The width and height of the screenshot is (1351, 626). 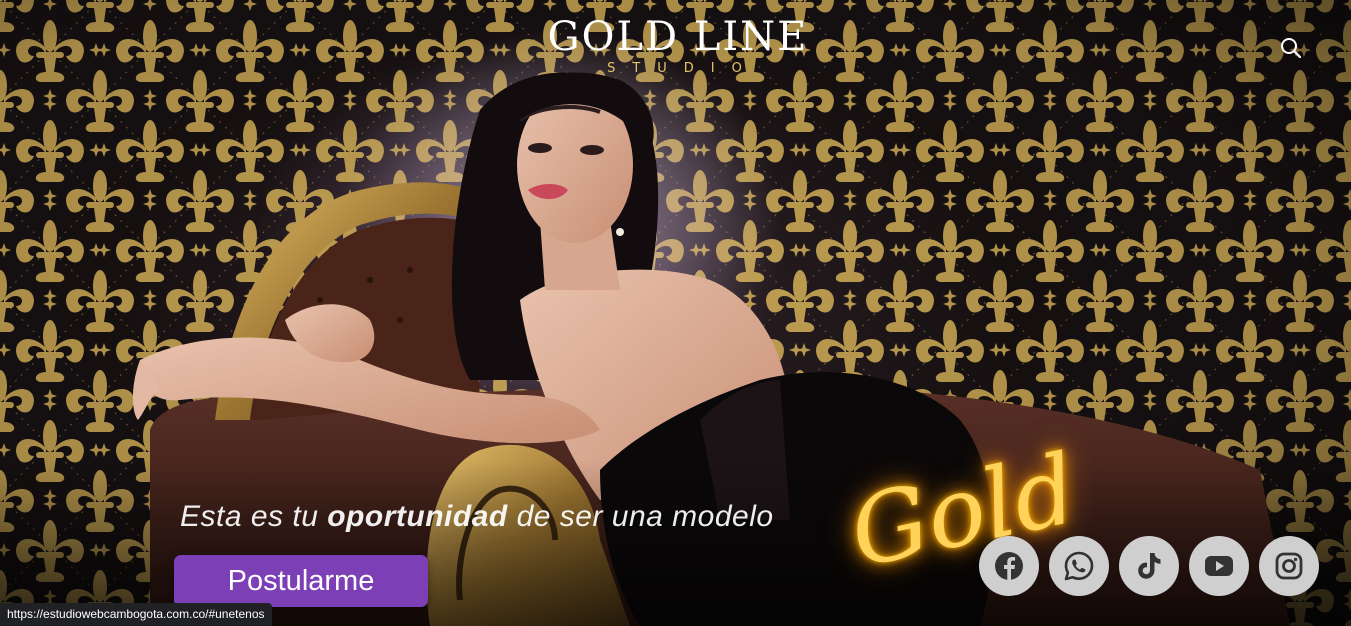 What do you see at coordinates (417, 516) in the screenshot?
I see `tagline-emphasis: oportunidad` at bounding box center [417, 516].